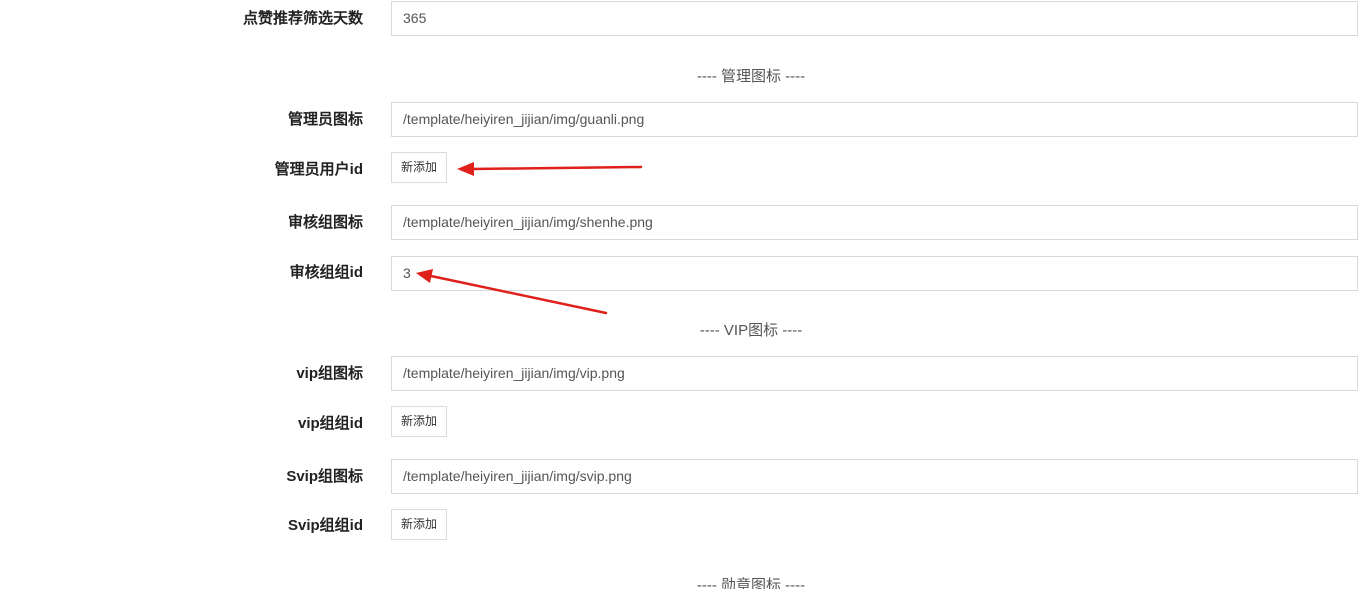  Describe the element at coordinates (550, 169) in the screenshot. I see `arrow-to-admin-uid` at that location.